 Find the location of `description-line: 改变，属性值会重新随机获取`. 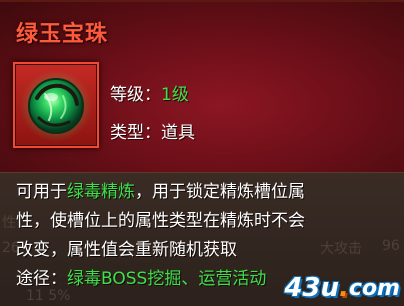

description-line: 改变，属性值会重新随机获取 is located at coordinates (126, 250).